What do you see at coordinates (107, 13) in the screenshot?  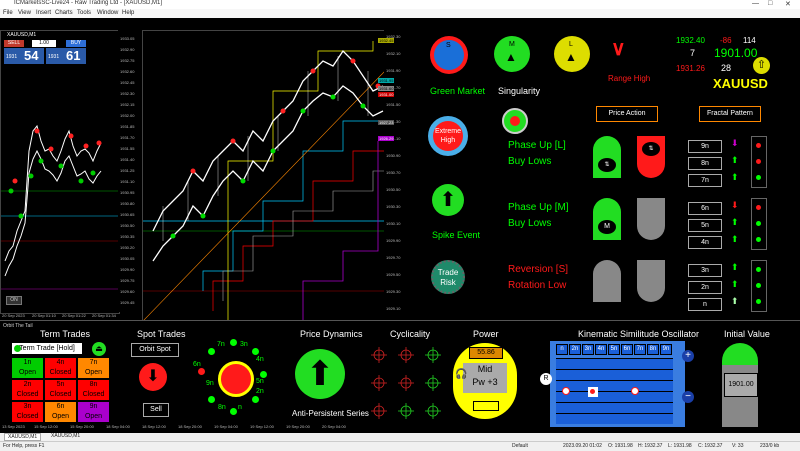 I see `menu-window: Window` at bounding box center [107, 13].